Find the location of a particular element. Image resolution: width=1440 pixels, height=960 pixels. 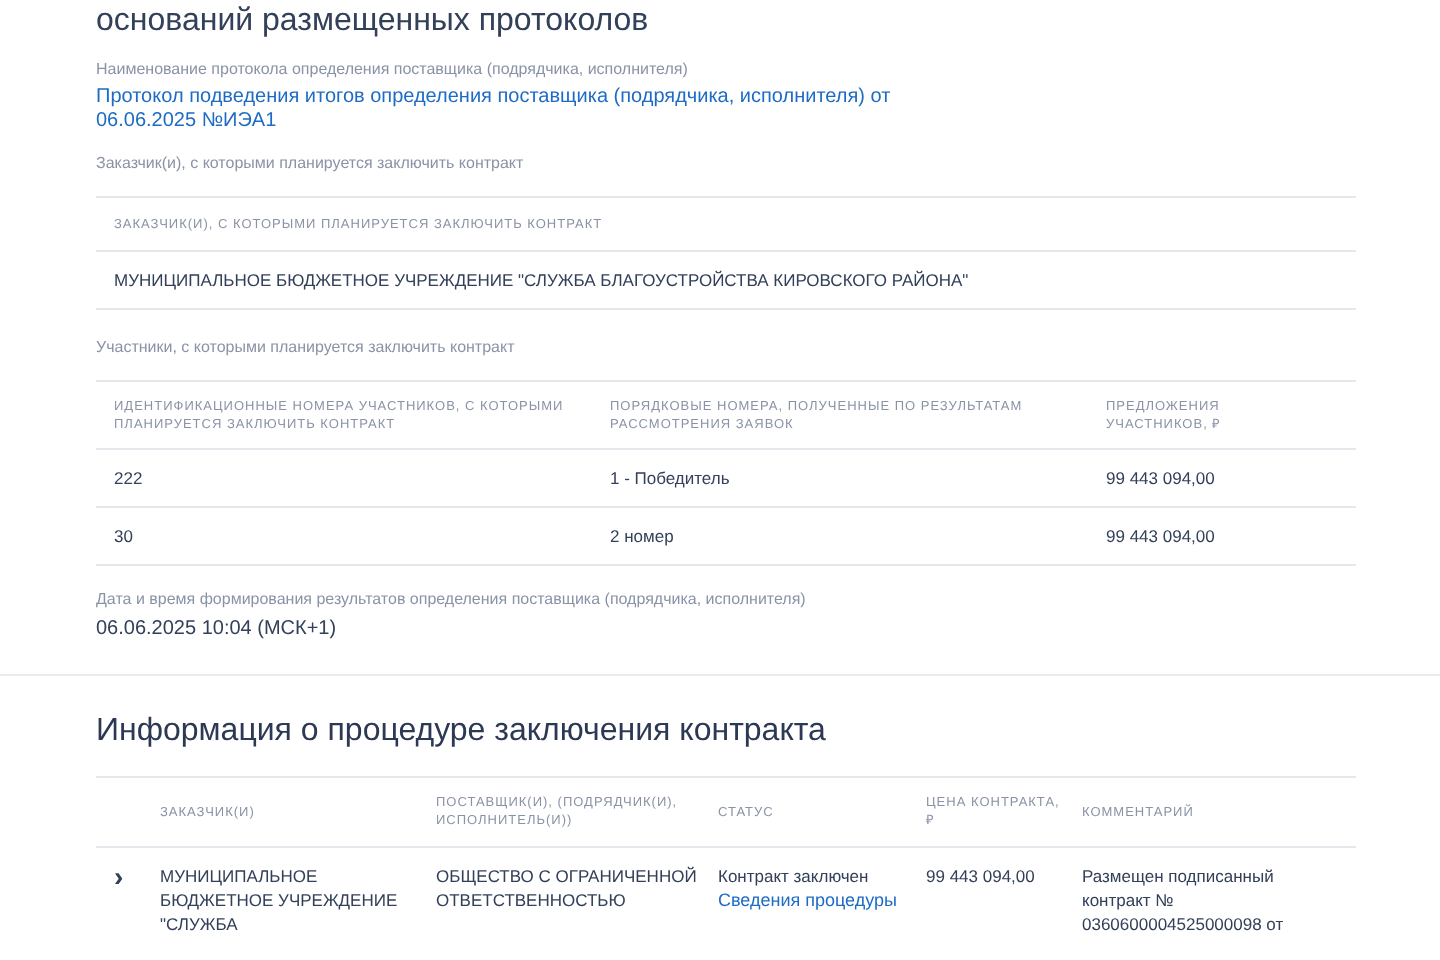

table-cell-text: 222 is located at coordinates (129, 478).